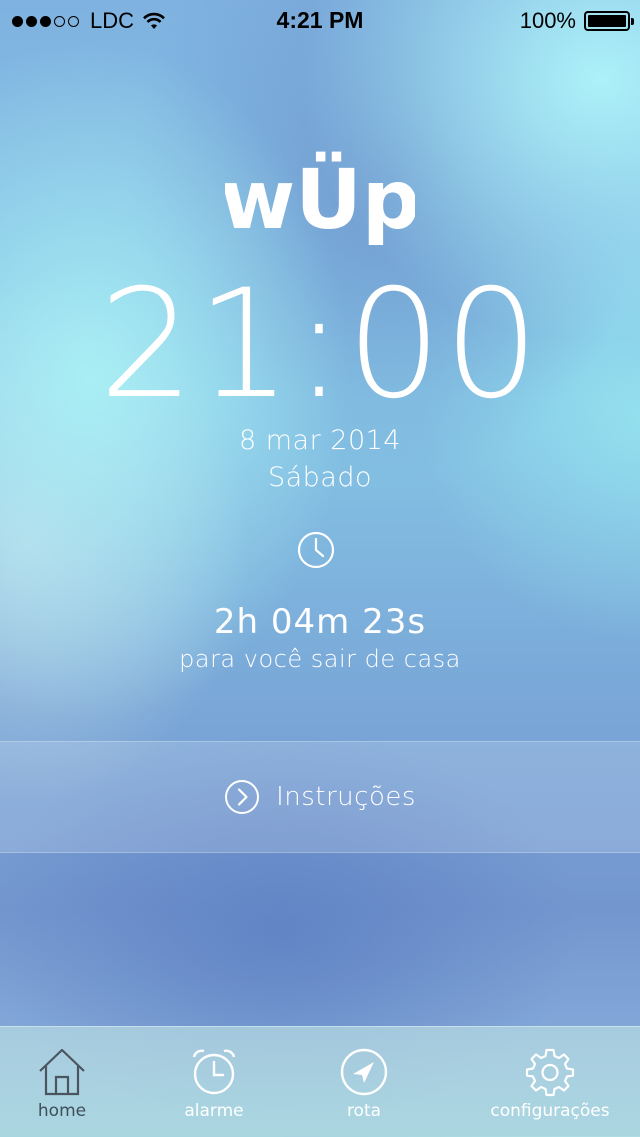  What do you see at coordinates (319, 440) in the screenshot?
I see `current-date: 8 mar 2014` at bounding box center [319, 440].